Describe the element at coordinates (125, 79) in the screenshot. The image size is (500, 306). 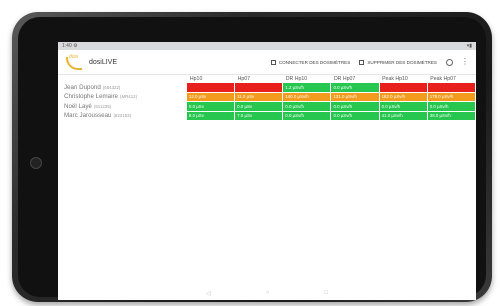
I see `header-name` at that location.